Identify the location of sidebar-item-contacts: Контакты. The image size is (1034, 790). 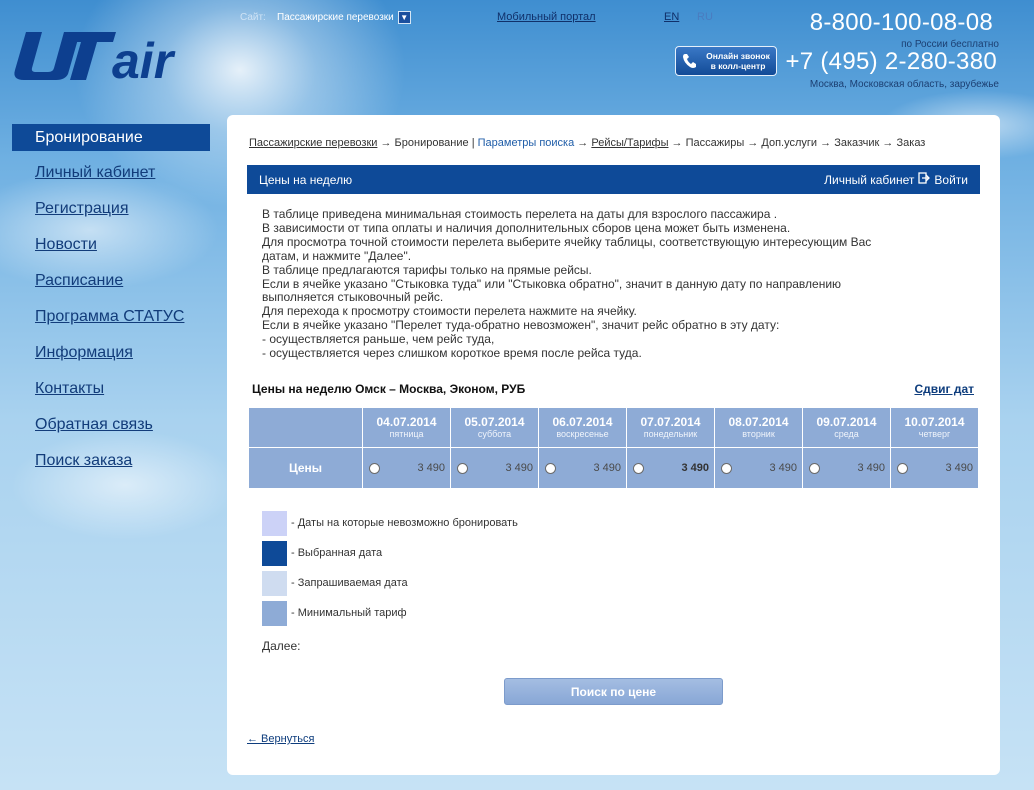
(111, 394).